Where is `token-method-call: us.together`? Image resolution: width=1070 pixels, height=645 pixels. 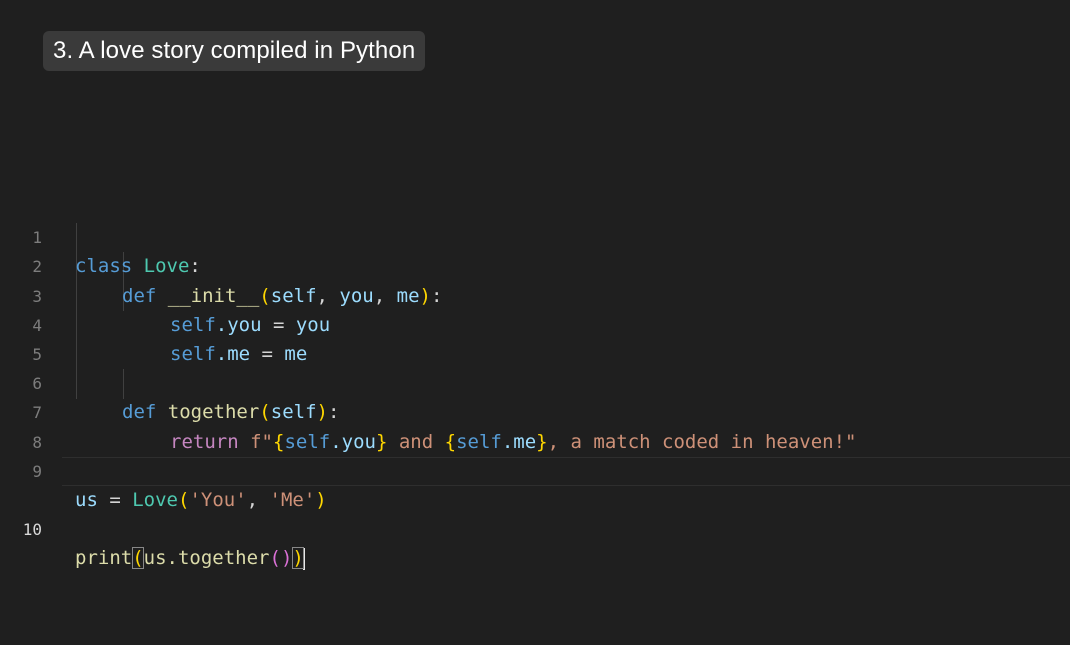
token-method-call: us.together is located at coordinates (206, 558).